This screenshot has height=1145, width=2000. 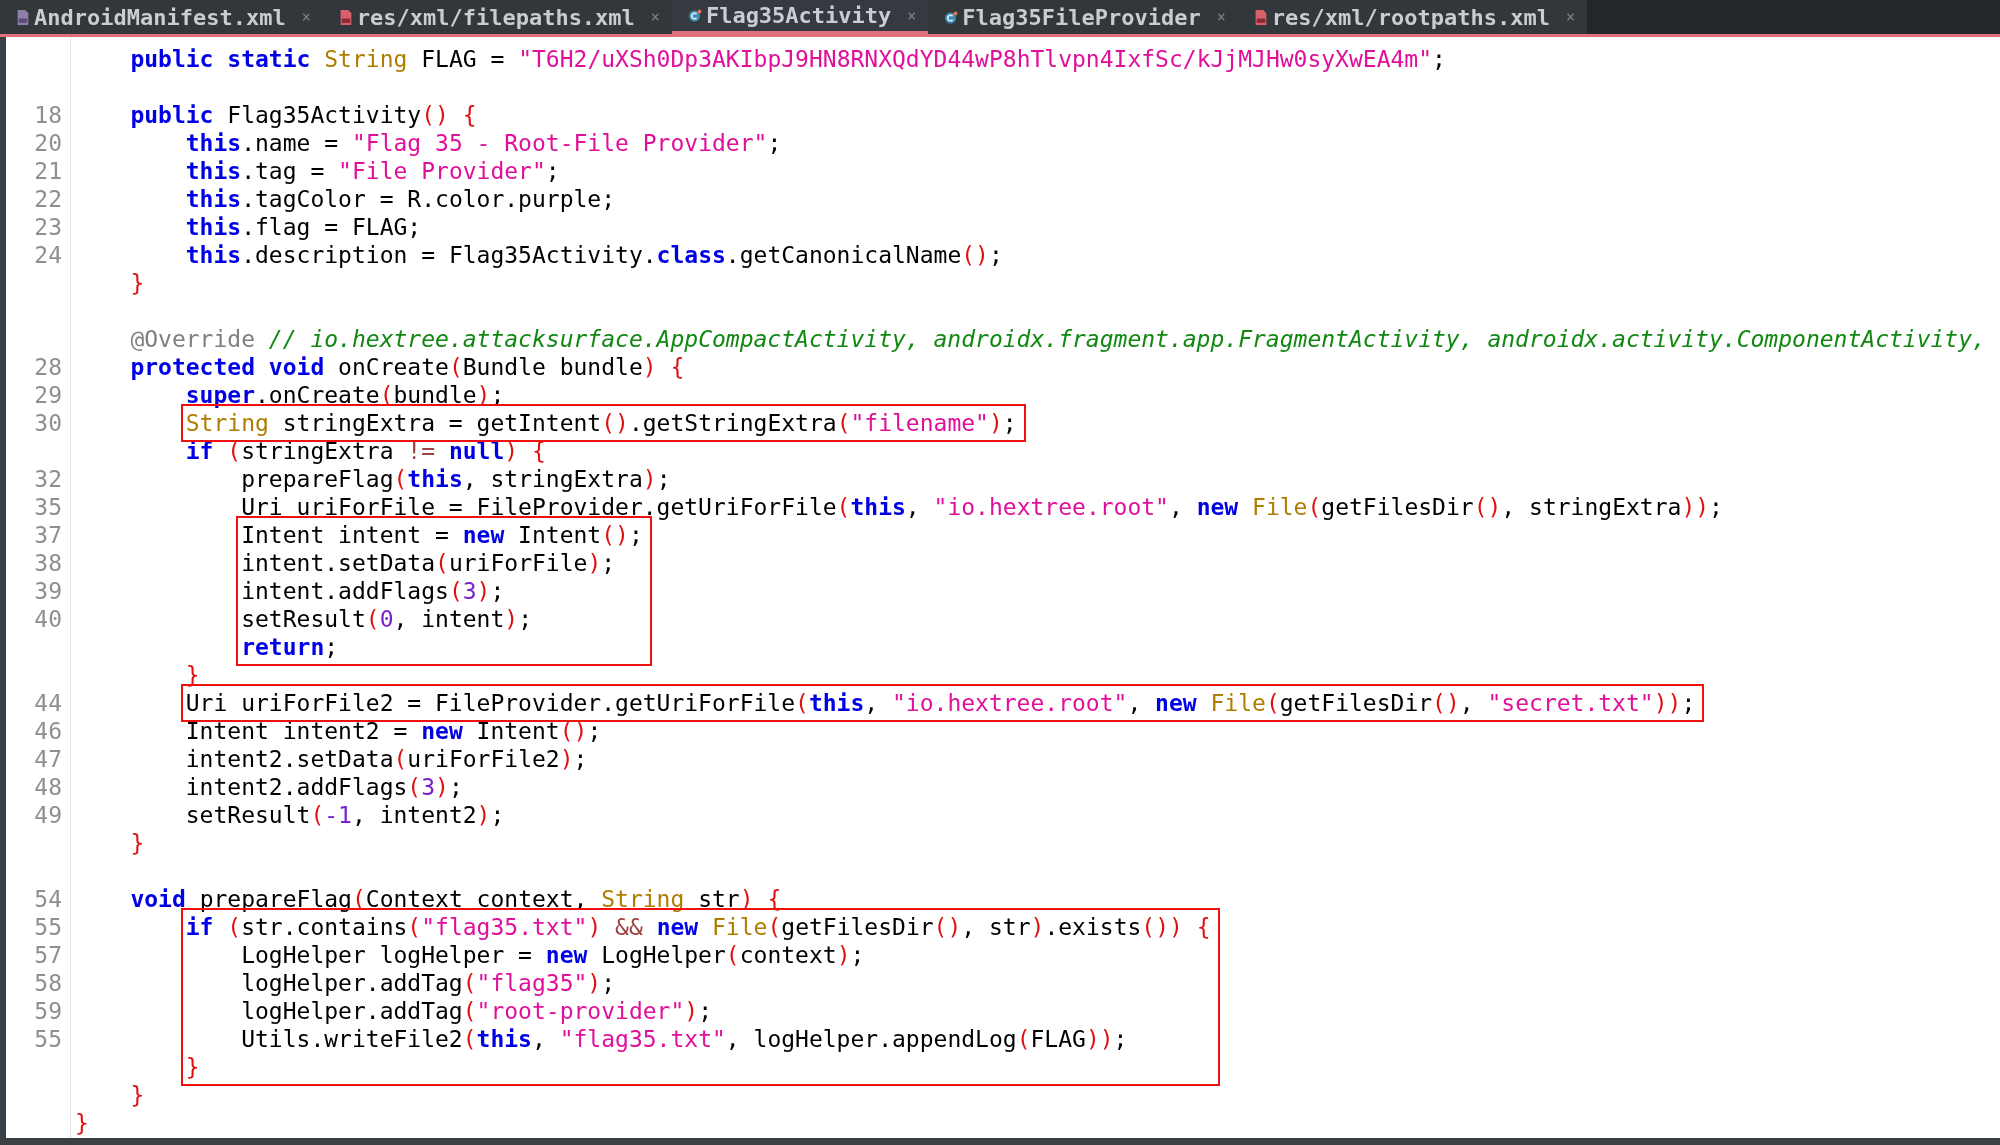 I want to click on editor-tab: Flag35Activity ×, so click(x=800, y=17).